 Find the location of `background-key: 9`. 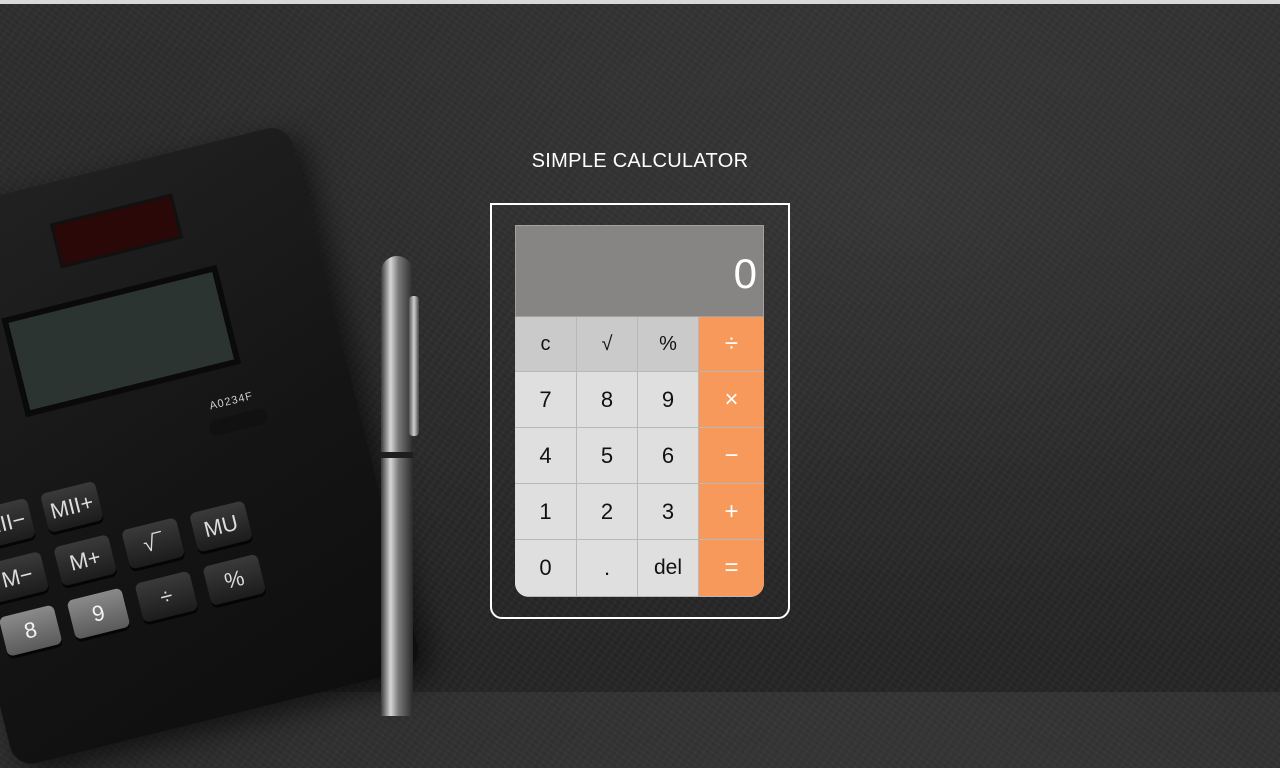

background-key: 9 is located at coordinates (98, 613).